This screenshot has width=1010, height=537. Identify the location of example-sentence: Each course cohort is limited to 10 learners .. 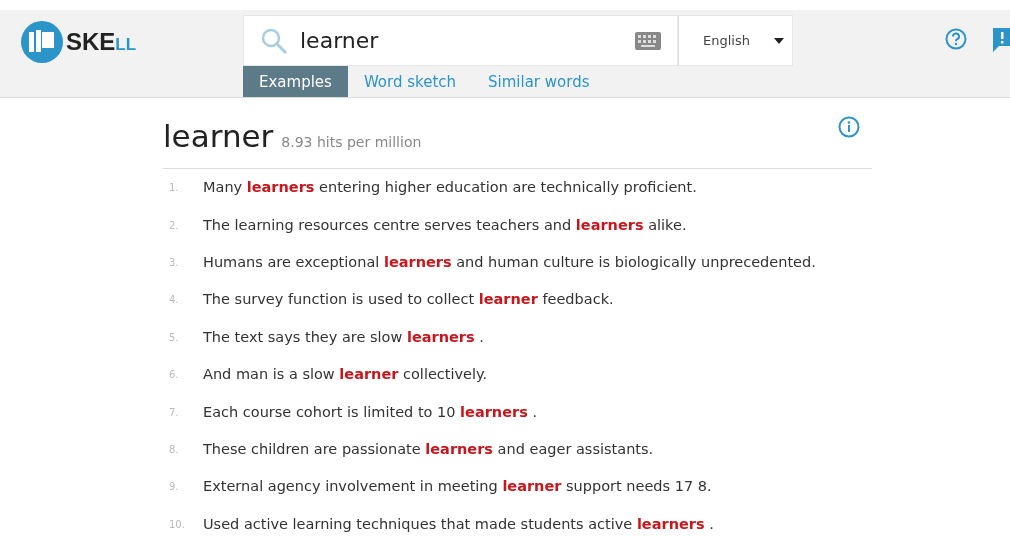
(370, 412).